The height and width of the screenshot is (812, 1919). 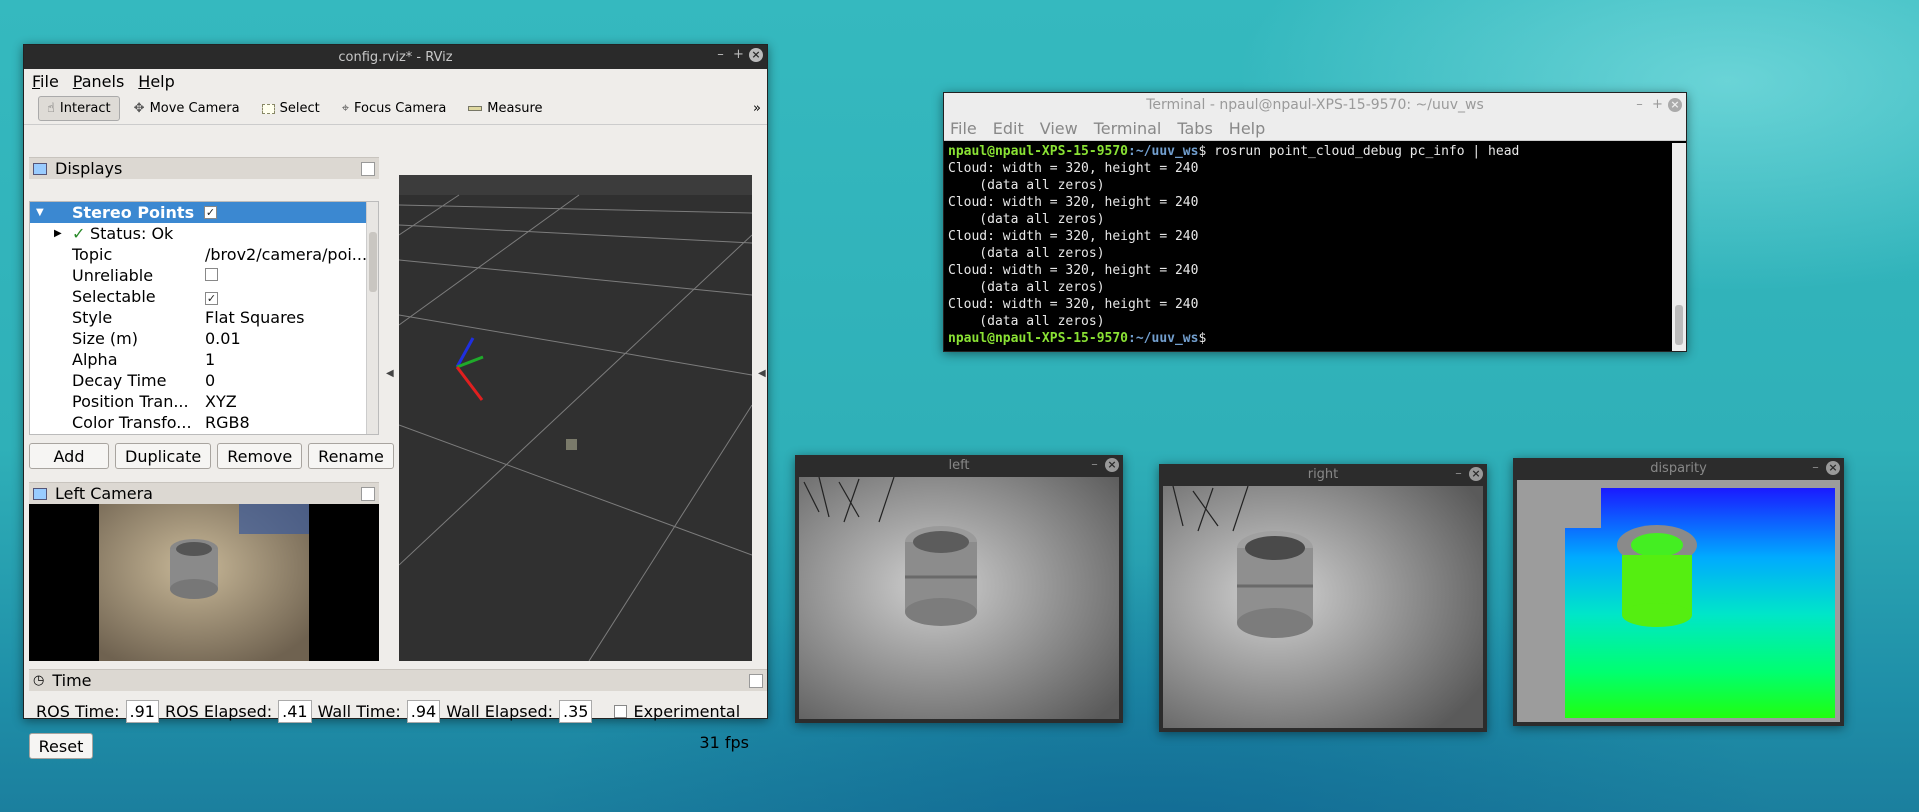 What do you see at coordinates (142, 711) in the screenshot?
I see `ros-time-field: .91` at bounding box center [142, 711].